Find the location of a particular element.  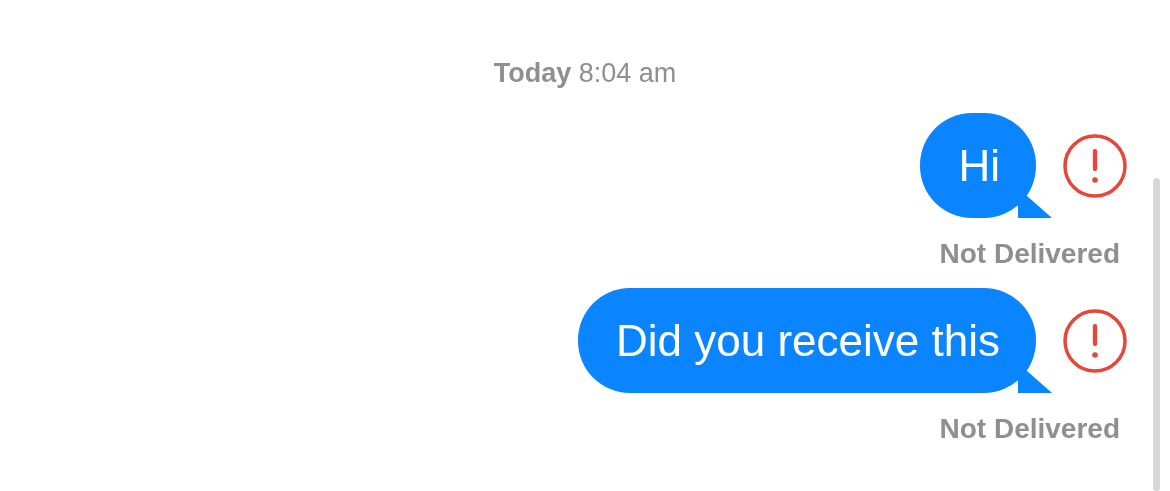

scrollbar is located at coordinates (1156, 334).